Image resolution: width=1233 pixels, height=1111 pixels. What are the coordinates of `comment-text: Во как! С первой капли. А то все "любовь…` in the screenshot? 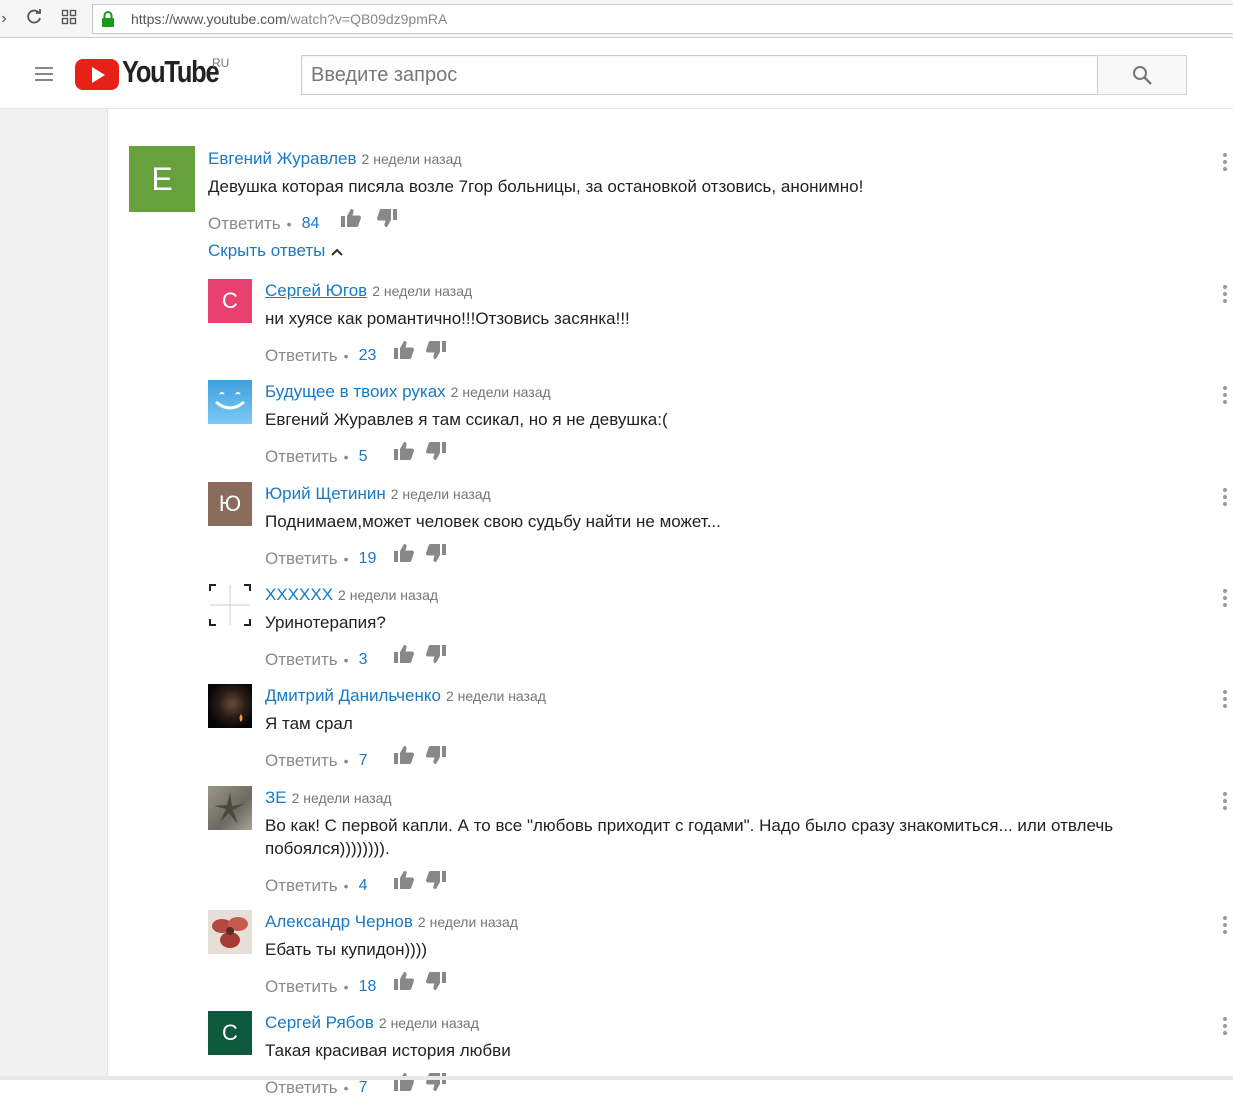 It's located at (689, 837).